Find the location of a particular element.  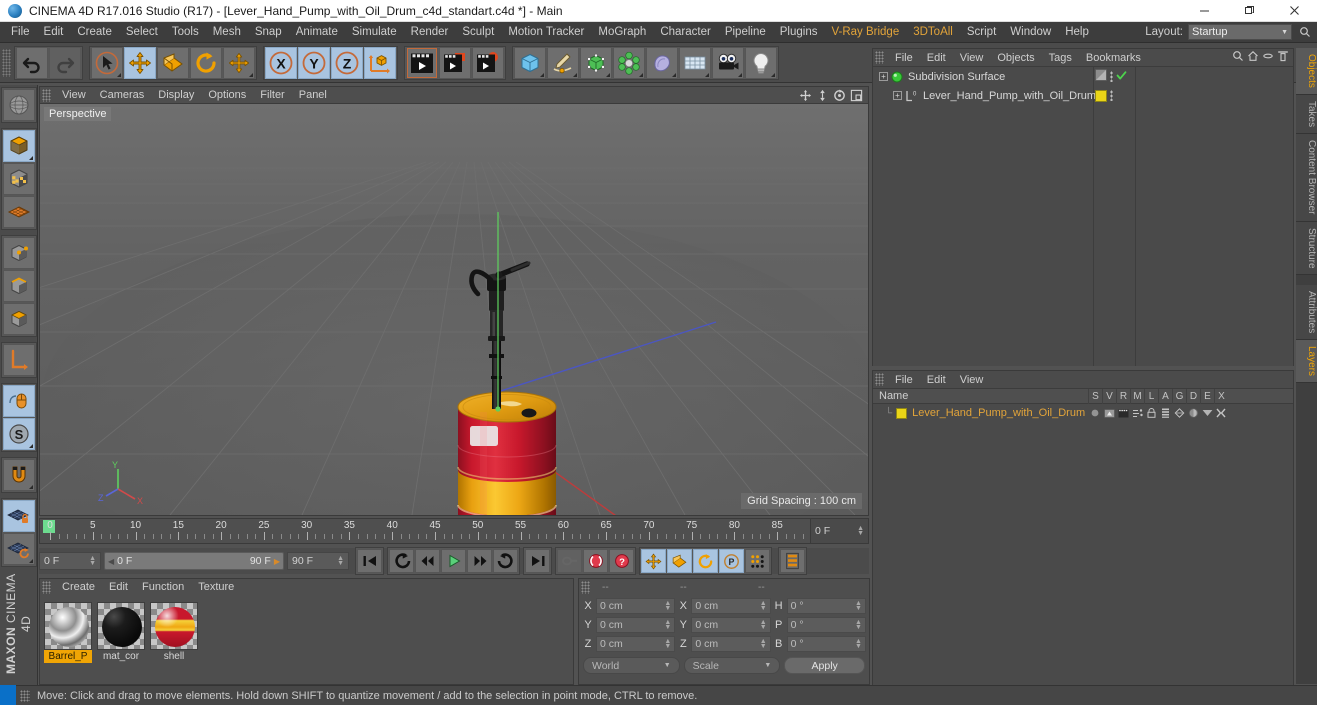

menu-render: Render is located at coordinates (430, 32).